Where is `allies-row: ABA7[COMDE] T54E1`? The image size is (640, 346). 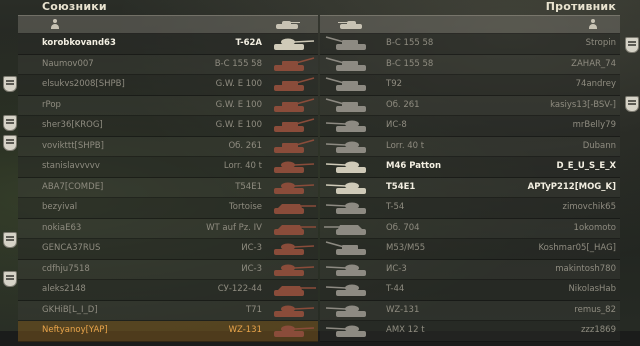 allies-row: ABA7[COMDE] T54E1 is located at coordinates (168, 187).